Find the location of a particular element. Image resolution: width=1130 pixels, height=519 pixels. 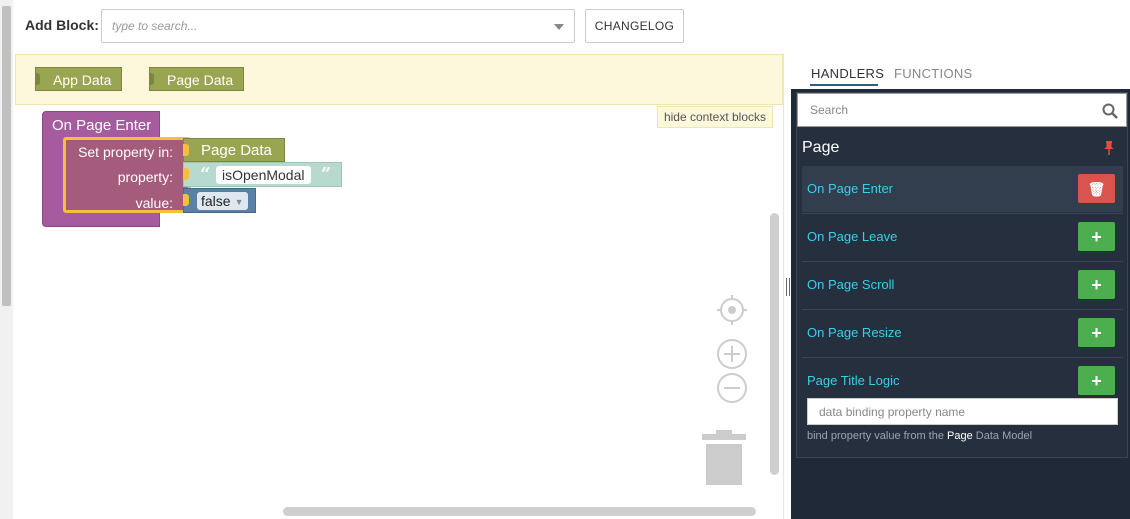

page-data-target-block: Page Data is located at coordinates (234, 150).